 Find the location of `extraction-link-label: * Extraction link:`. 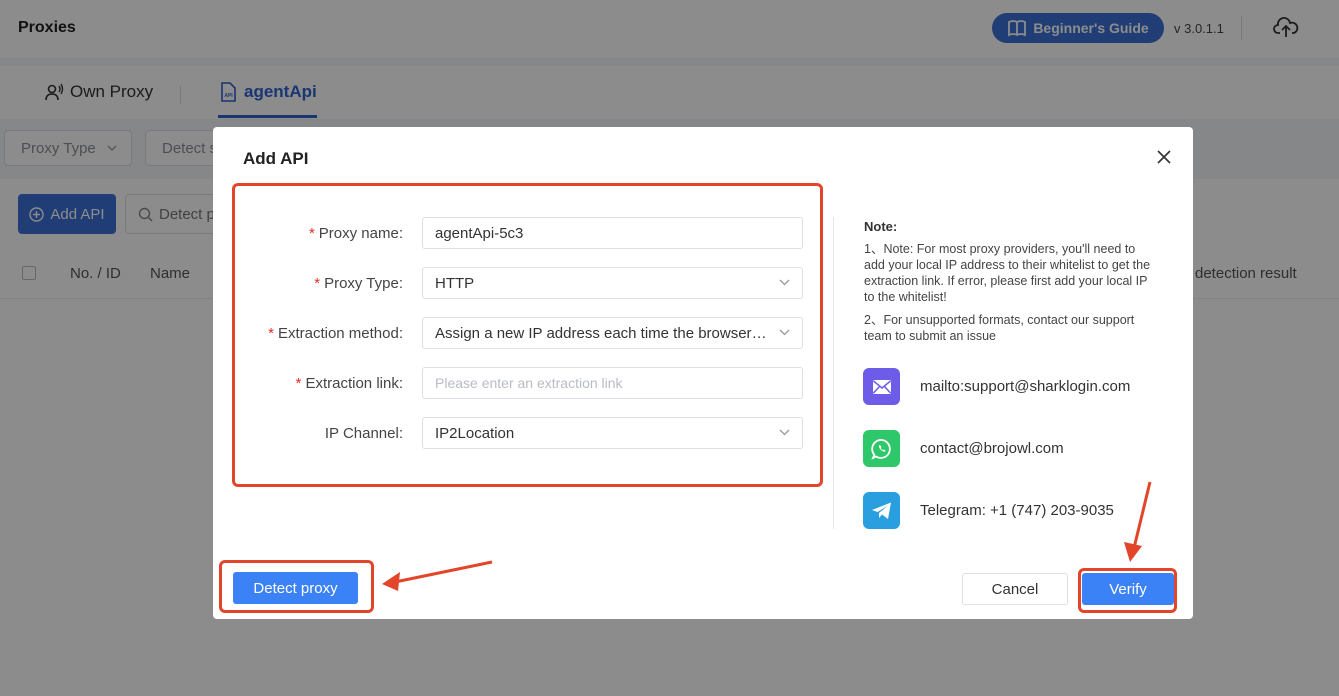

extraction-link-label: * Extraction link: is located at coordinates (349, 383).